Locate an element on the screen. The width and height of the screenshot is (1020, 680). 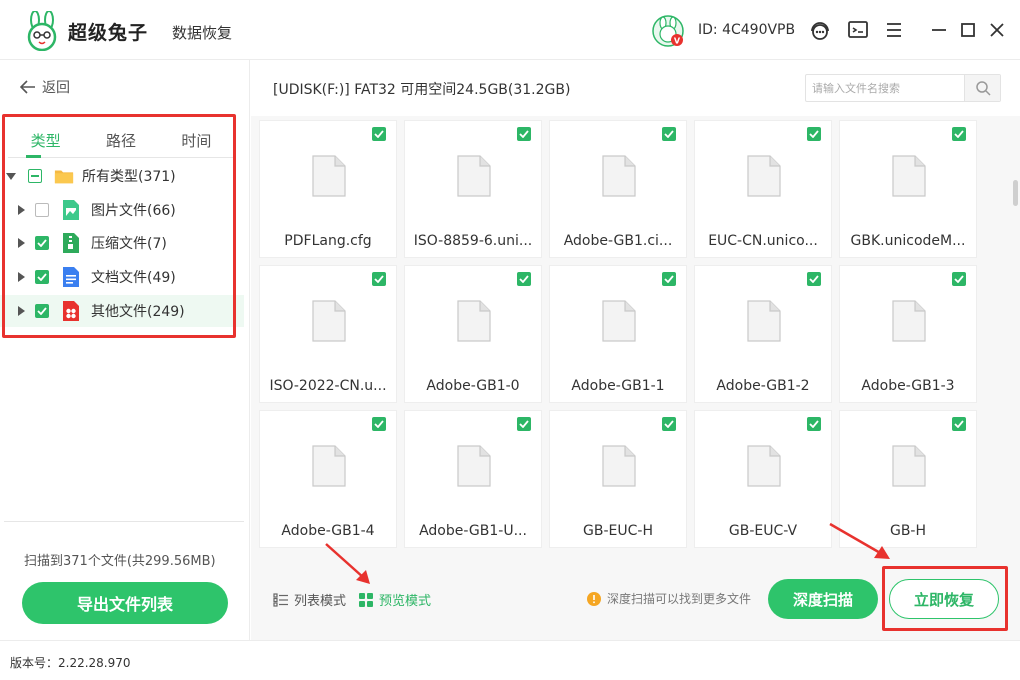
file-name: Adobe-GB1-2 is located at coordinates (763, 386).